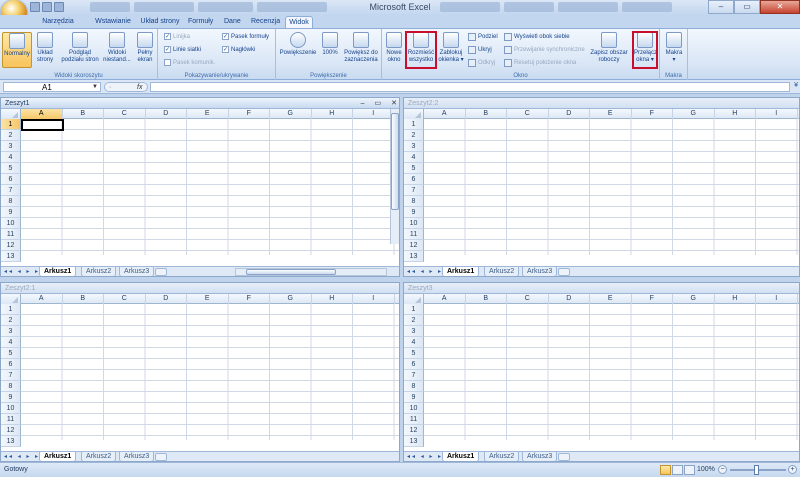  Describe the element at coordinates (330, 44) in the screenshot. I see `zoom-100-button: 100%` at that location.